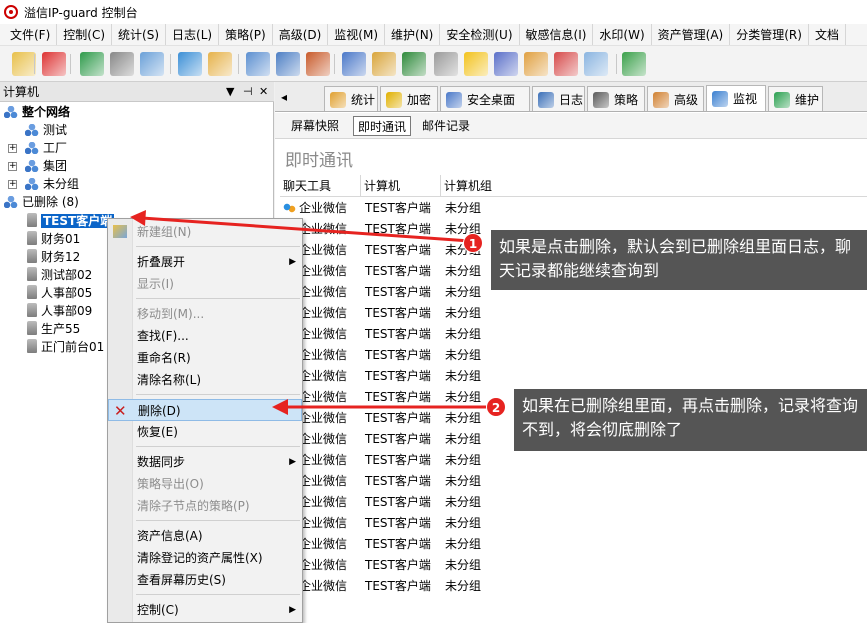 This screenshot has width=867, height=623. What do you see at coordinates (496, 407) in the screenshot?
I see `annotation-badge-2: 2` at bounding box center [496, 407].